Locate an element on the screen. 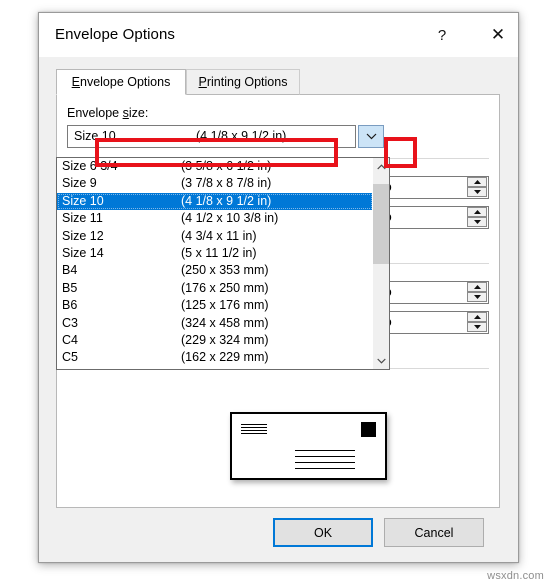 This screenshot has width=551, height=588. list-item-name: C5 is located at coordinates (70, 357).